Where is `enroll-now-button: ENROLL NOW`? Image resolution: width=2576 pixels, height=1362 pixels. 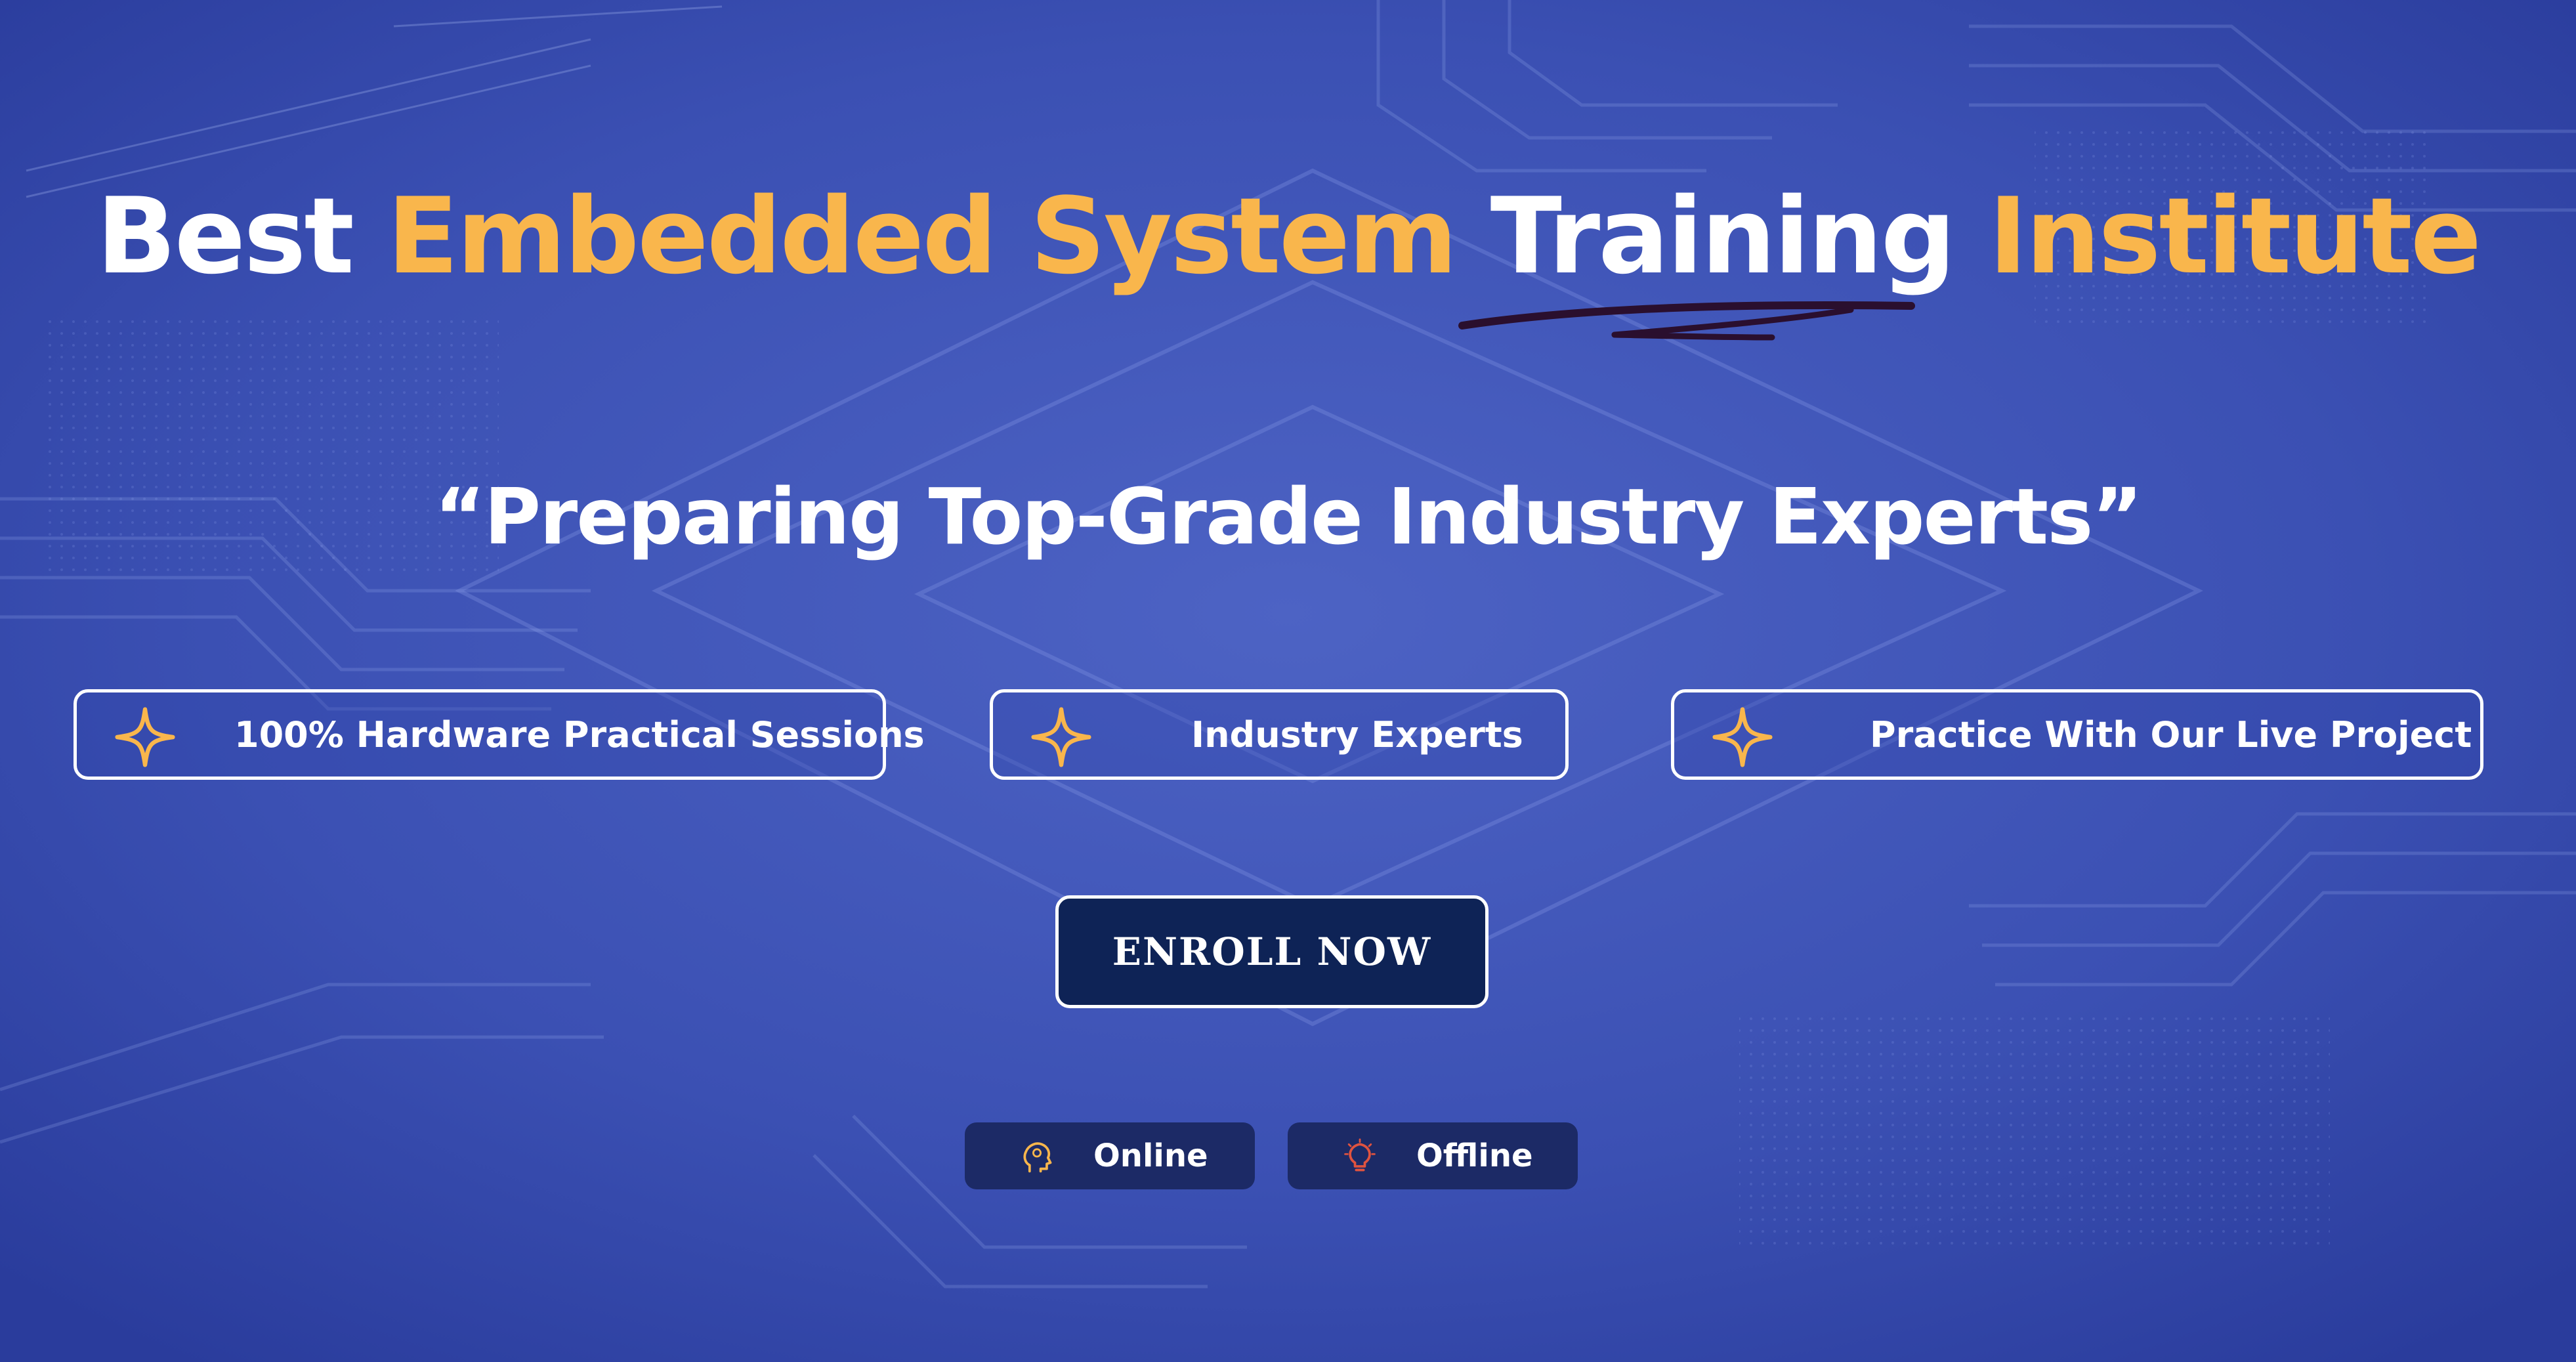 enroll-now-button: ENROLL NOW is located at coordinates (1272, 951).